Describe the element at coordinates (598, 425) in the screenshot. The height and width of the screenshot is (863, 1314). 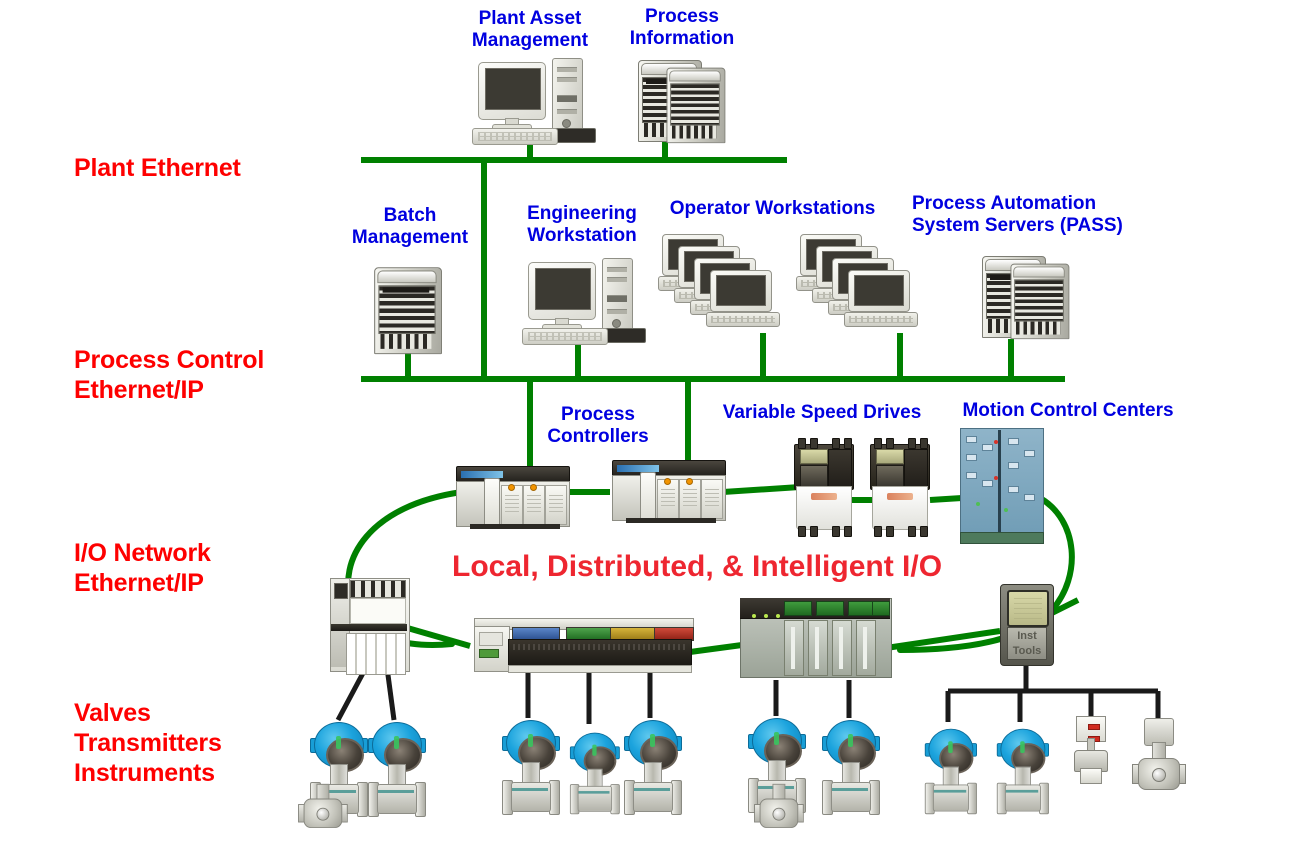
I see `device-label-process-controllers: Process Controllers` at that location.